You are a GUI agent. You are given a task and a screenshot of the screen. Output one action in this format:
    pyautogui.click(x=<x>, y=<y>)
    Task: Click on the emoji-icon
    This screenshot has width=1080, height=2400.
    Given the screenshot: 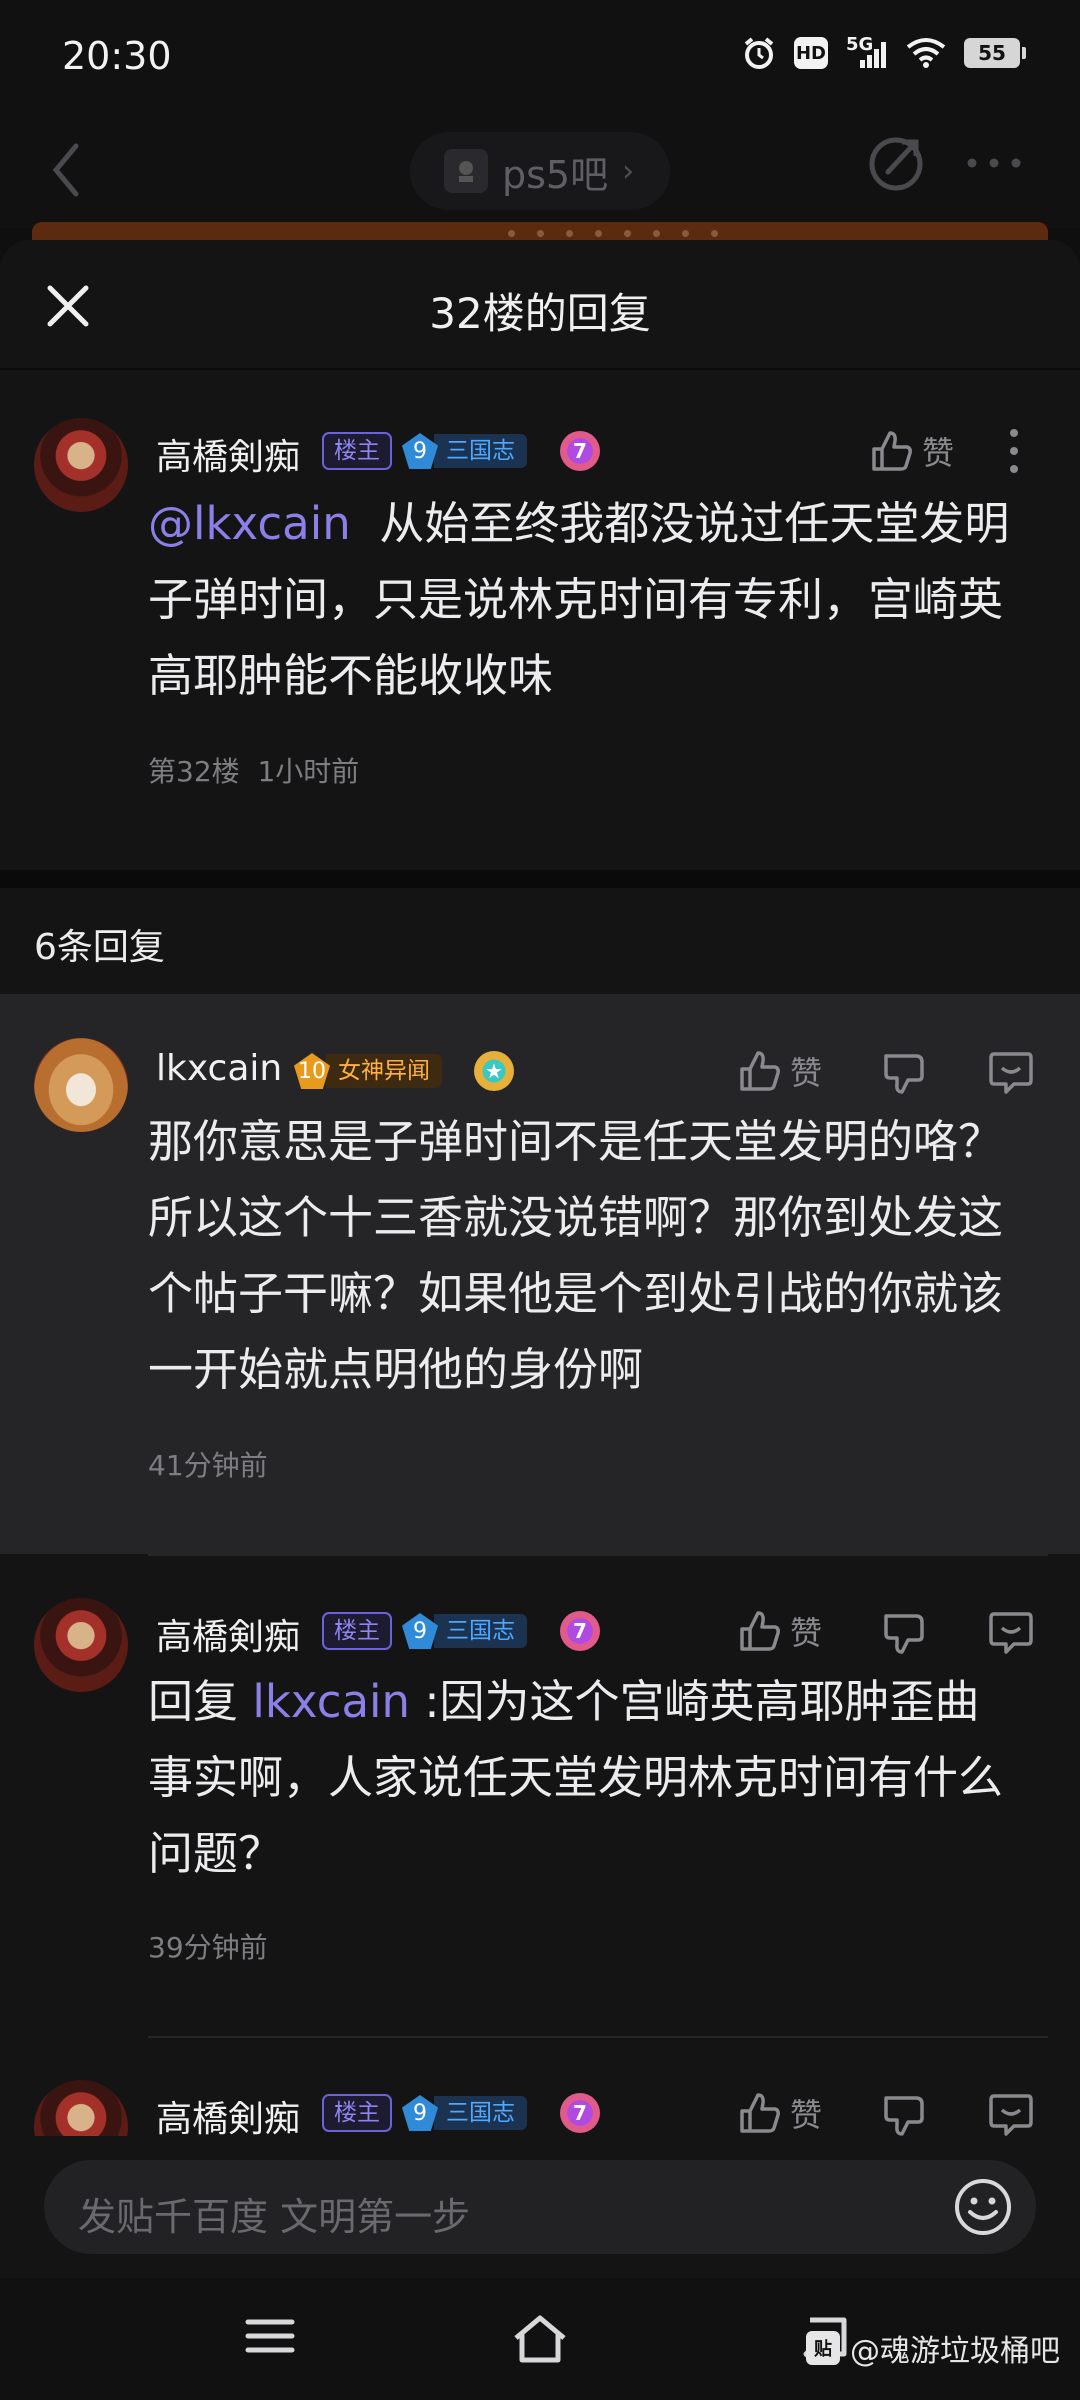 What is the action you would take?
    pyautogui.click(x=983, y=2207)
    